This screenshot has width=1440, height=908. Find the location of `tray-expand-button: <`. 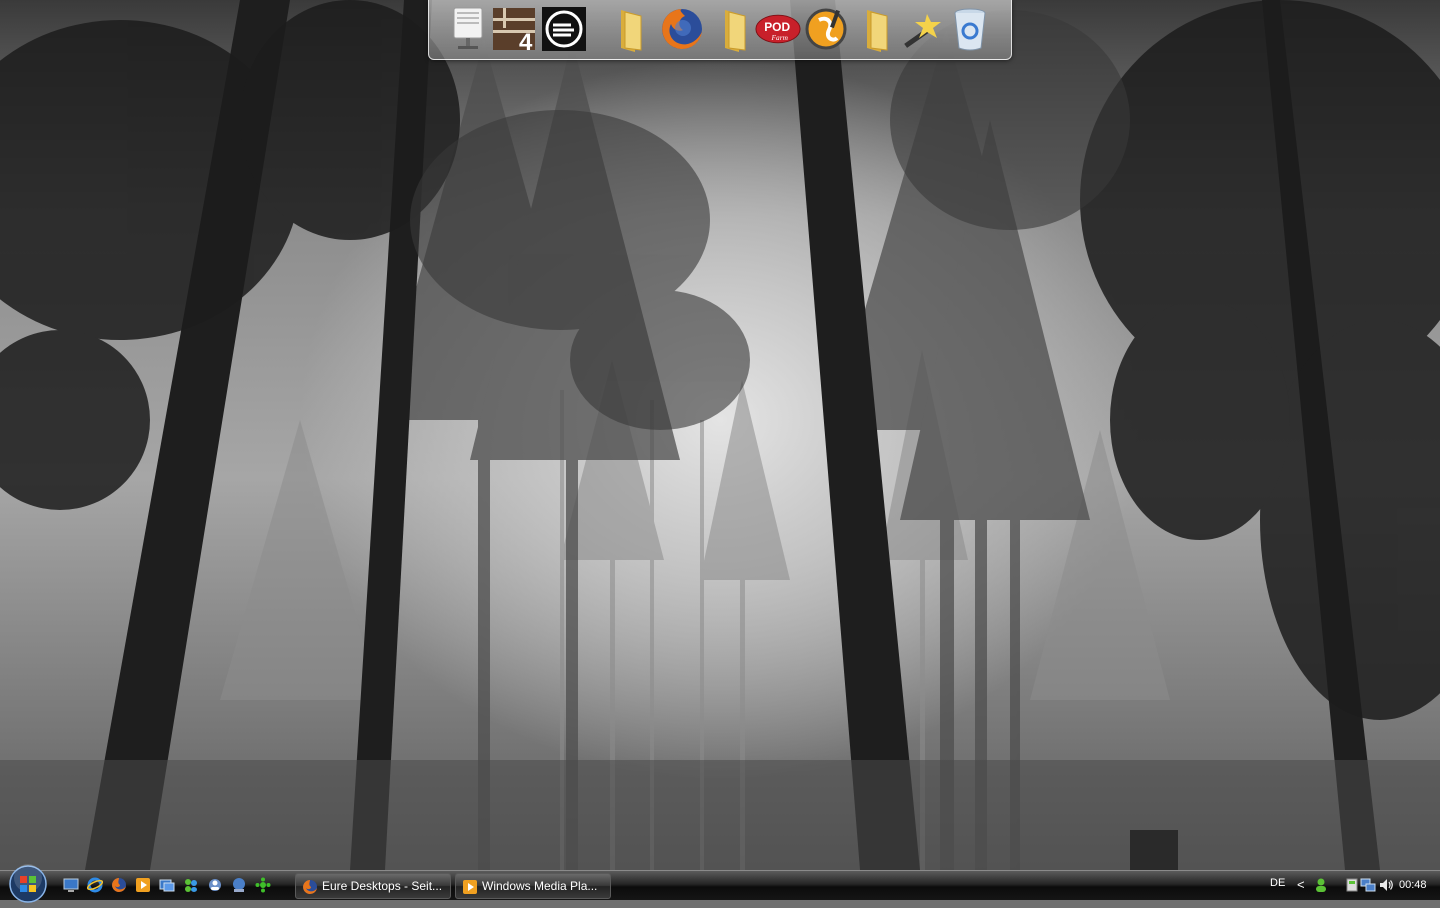

tray-expand-button: < is located at coordinates (1301, 884).